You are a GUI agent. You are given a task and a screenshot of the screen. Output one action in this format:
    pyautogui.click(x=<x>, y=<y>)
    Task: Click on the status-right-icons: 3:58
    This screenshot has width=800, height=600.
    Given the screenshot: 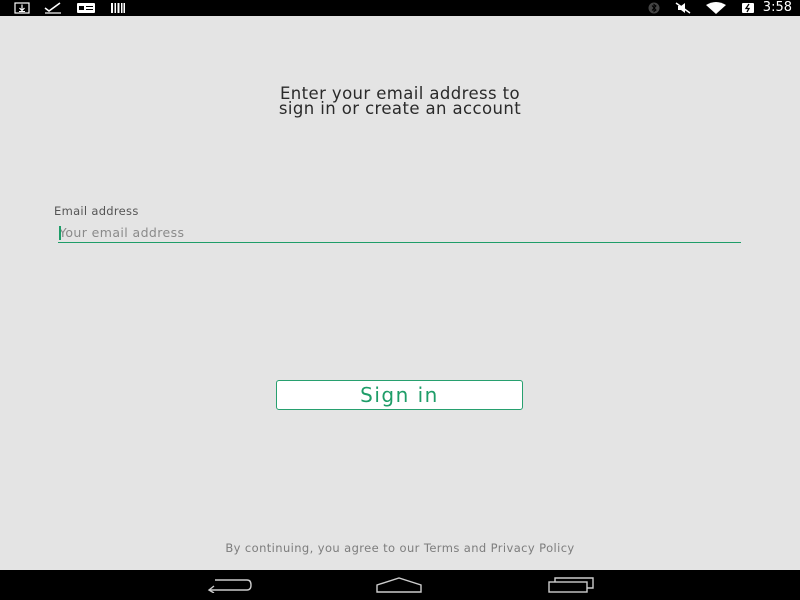 What is the action you would take?
    pyautogui.click(x=712, y=8)
    